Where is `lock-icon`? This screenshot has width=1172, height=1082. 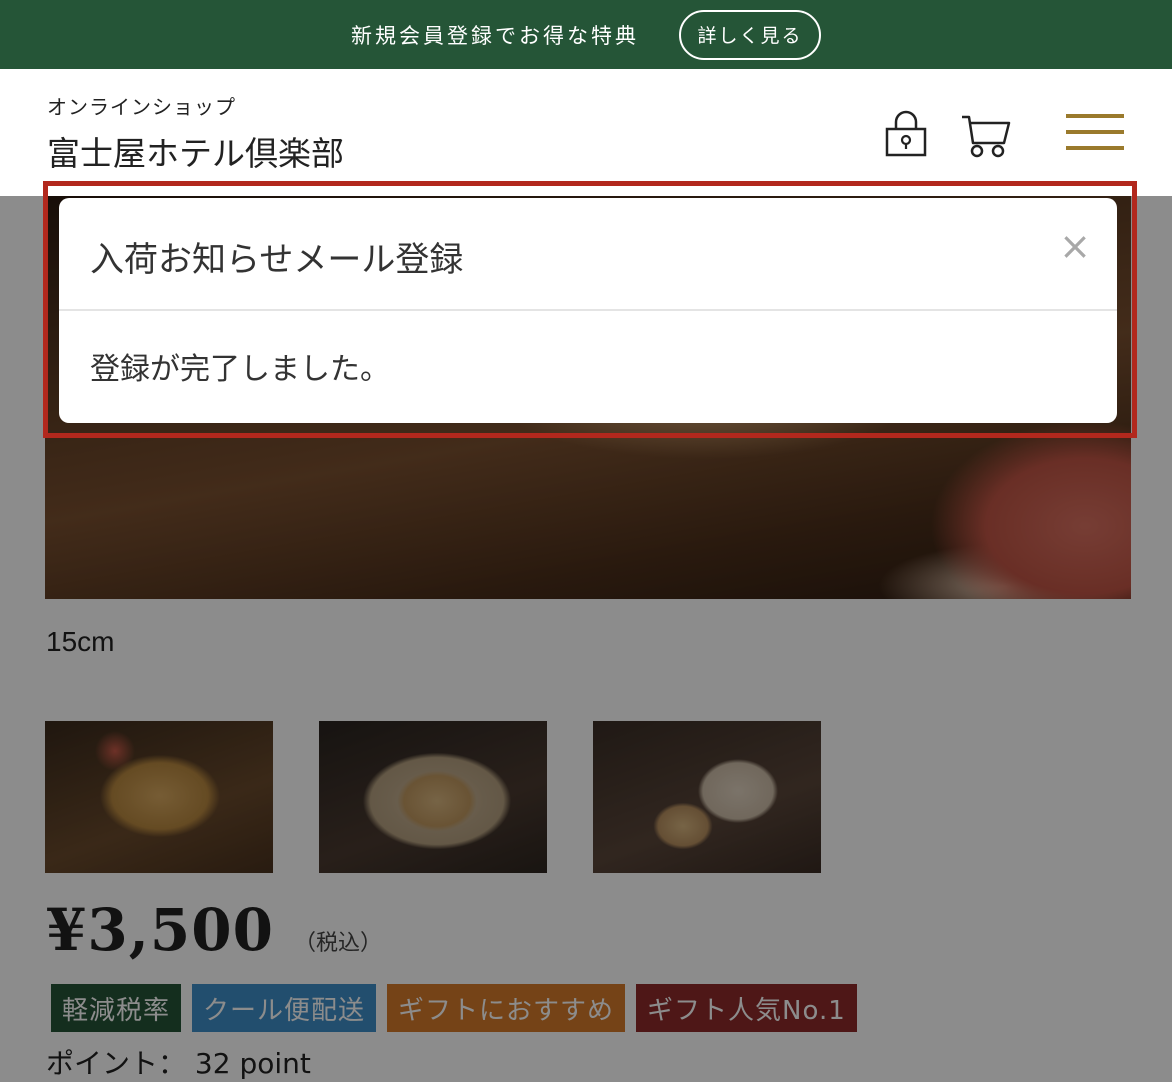
lock-icon is located at coordinates (906, 133).